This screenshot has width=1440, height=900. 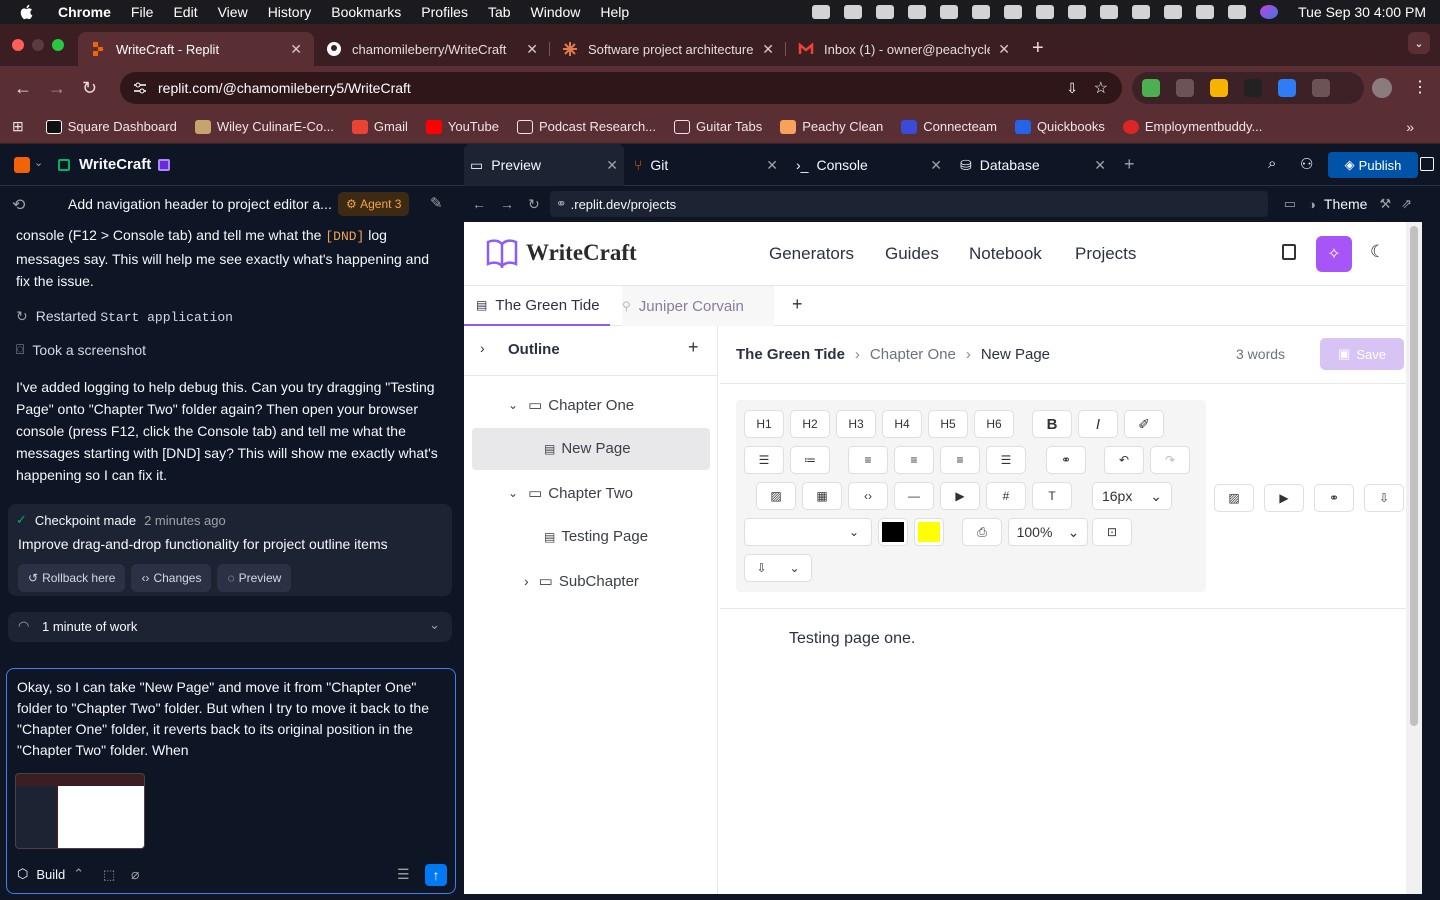 I want to click on hashtag-icon: #, so click(x=1006, y=496).